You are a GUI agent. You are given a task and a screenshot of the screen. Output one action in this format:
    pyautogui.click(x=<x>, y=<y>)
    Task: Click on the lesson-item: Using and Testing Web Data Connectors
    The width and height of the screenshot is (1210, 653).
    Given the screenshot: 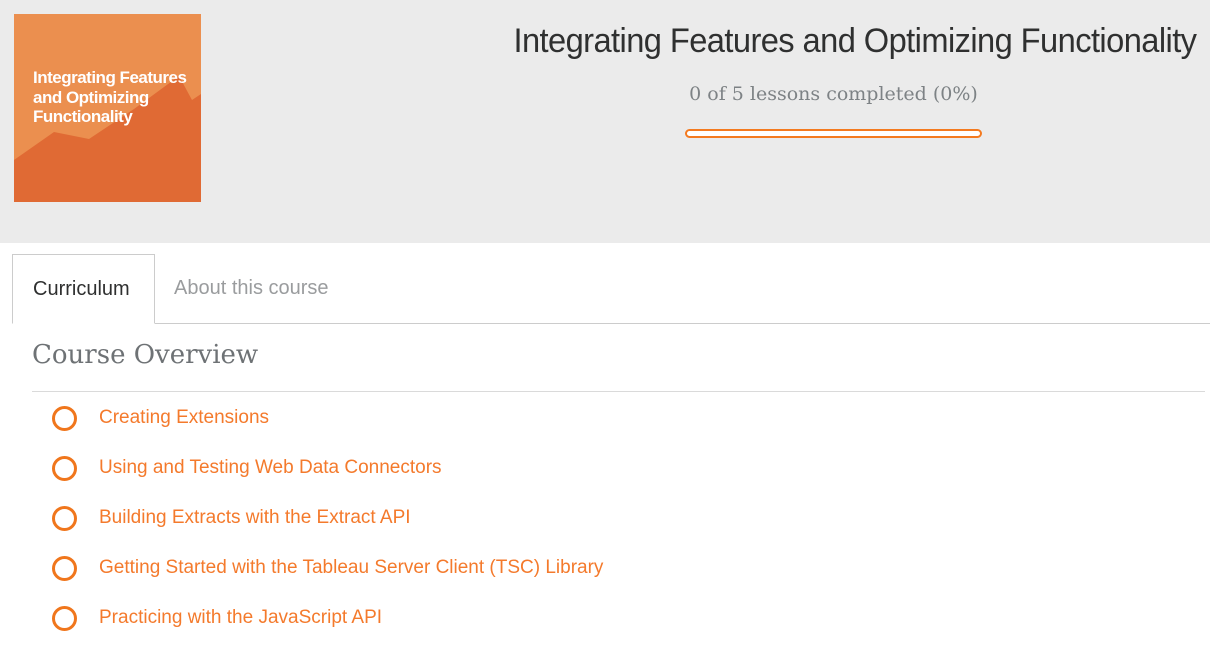 What is the action you would take?
    pyautogui.click(x=247, y=468)
    